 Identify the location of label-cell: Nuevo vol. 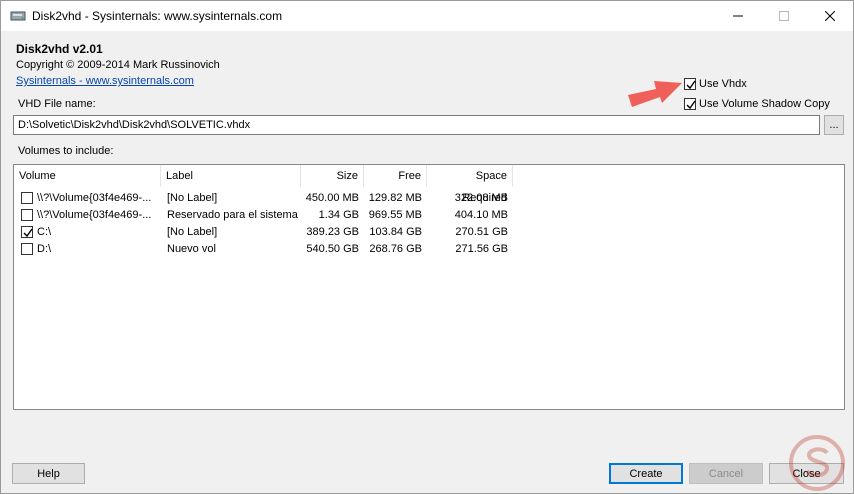
(191, 249).